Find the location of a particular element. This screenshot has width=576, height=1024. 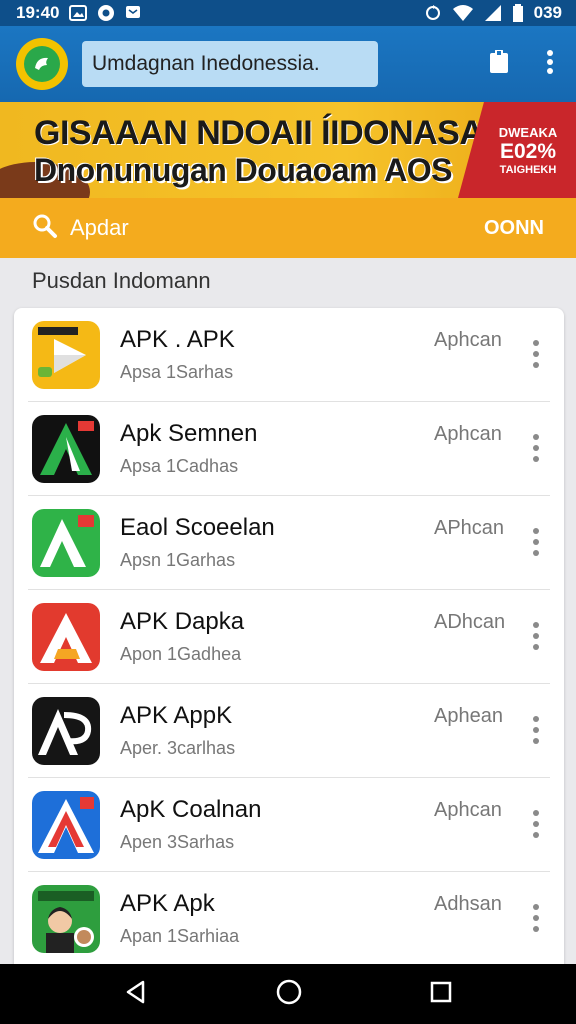

yellow-play-icon is located at coordinates (66, 355).